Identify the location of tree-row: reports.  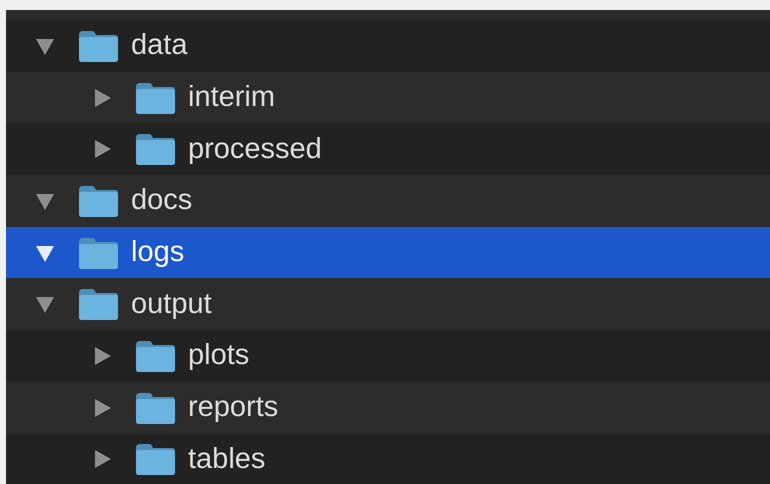
(388, 408).